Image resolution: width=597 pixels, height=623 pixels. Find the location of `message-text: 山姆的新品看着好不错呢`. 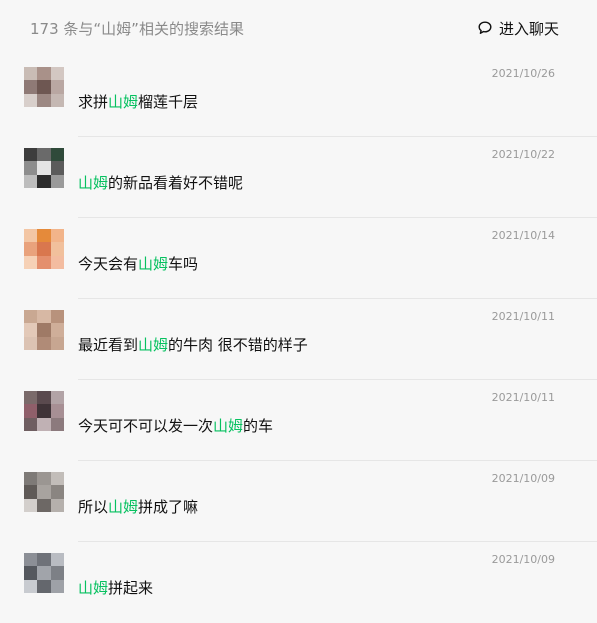

message-text: 山姆的新品看着好不错呢 is located at coordinates (160, 182).